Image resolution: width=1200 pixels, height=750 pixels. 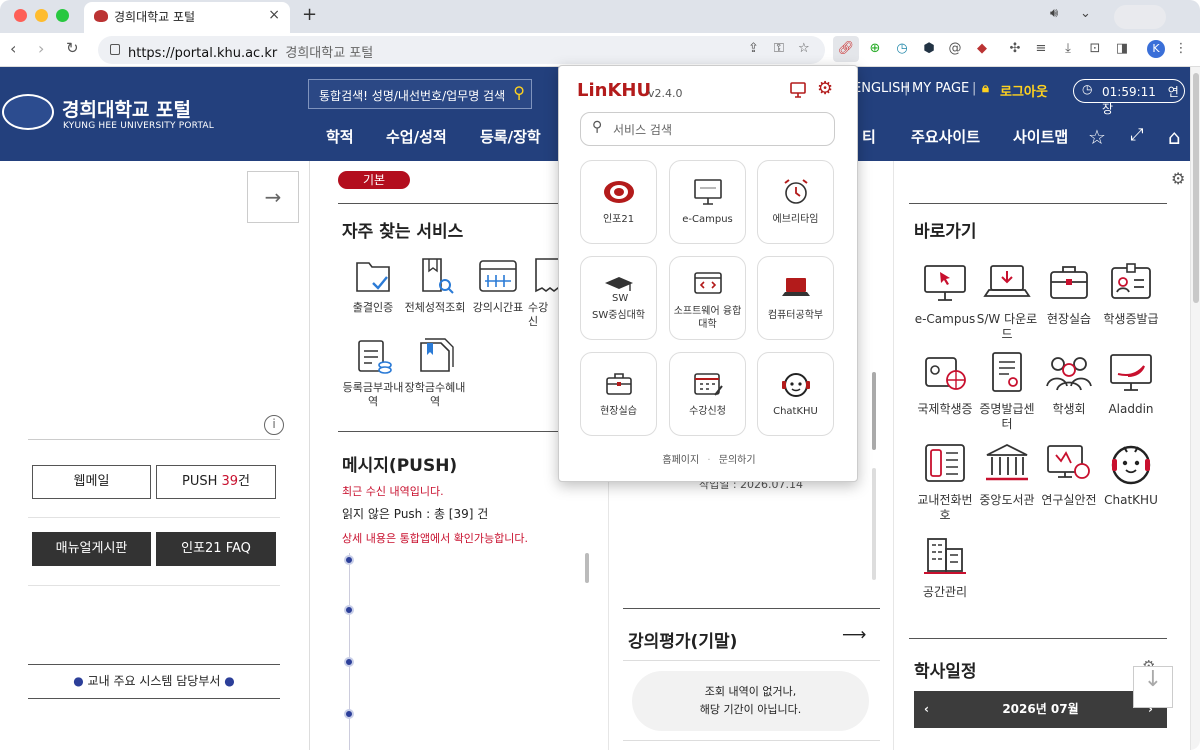 What do you see at coordinates (1054, 13) in the screenshot?
I see `tab-audio-icon: 🔊︎` at bounding box center [1054, 13].